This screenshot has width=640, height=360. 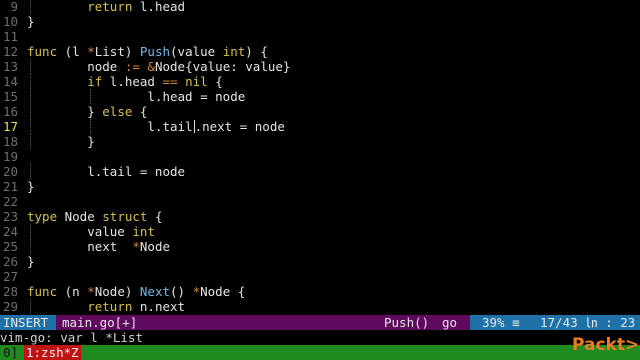 I want to click on line-number: 12, so click(x=10, y=51).